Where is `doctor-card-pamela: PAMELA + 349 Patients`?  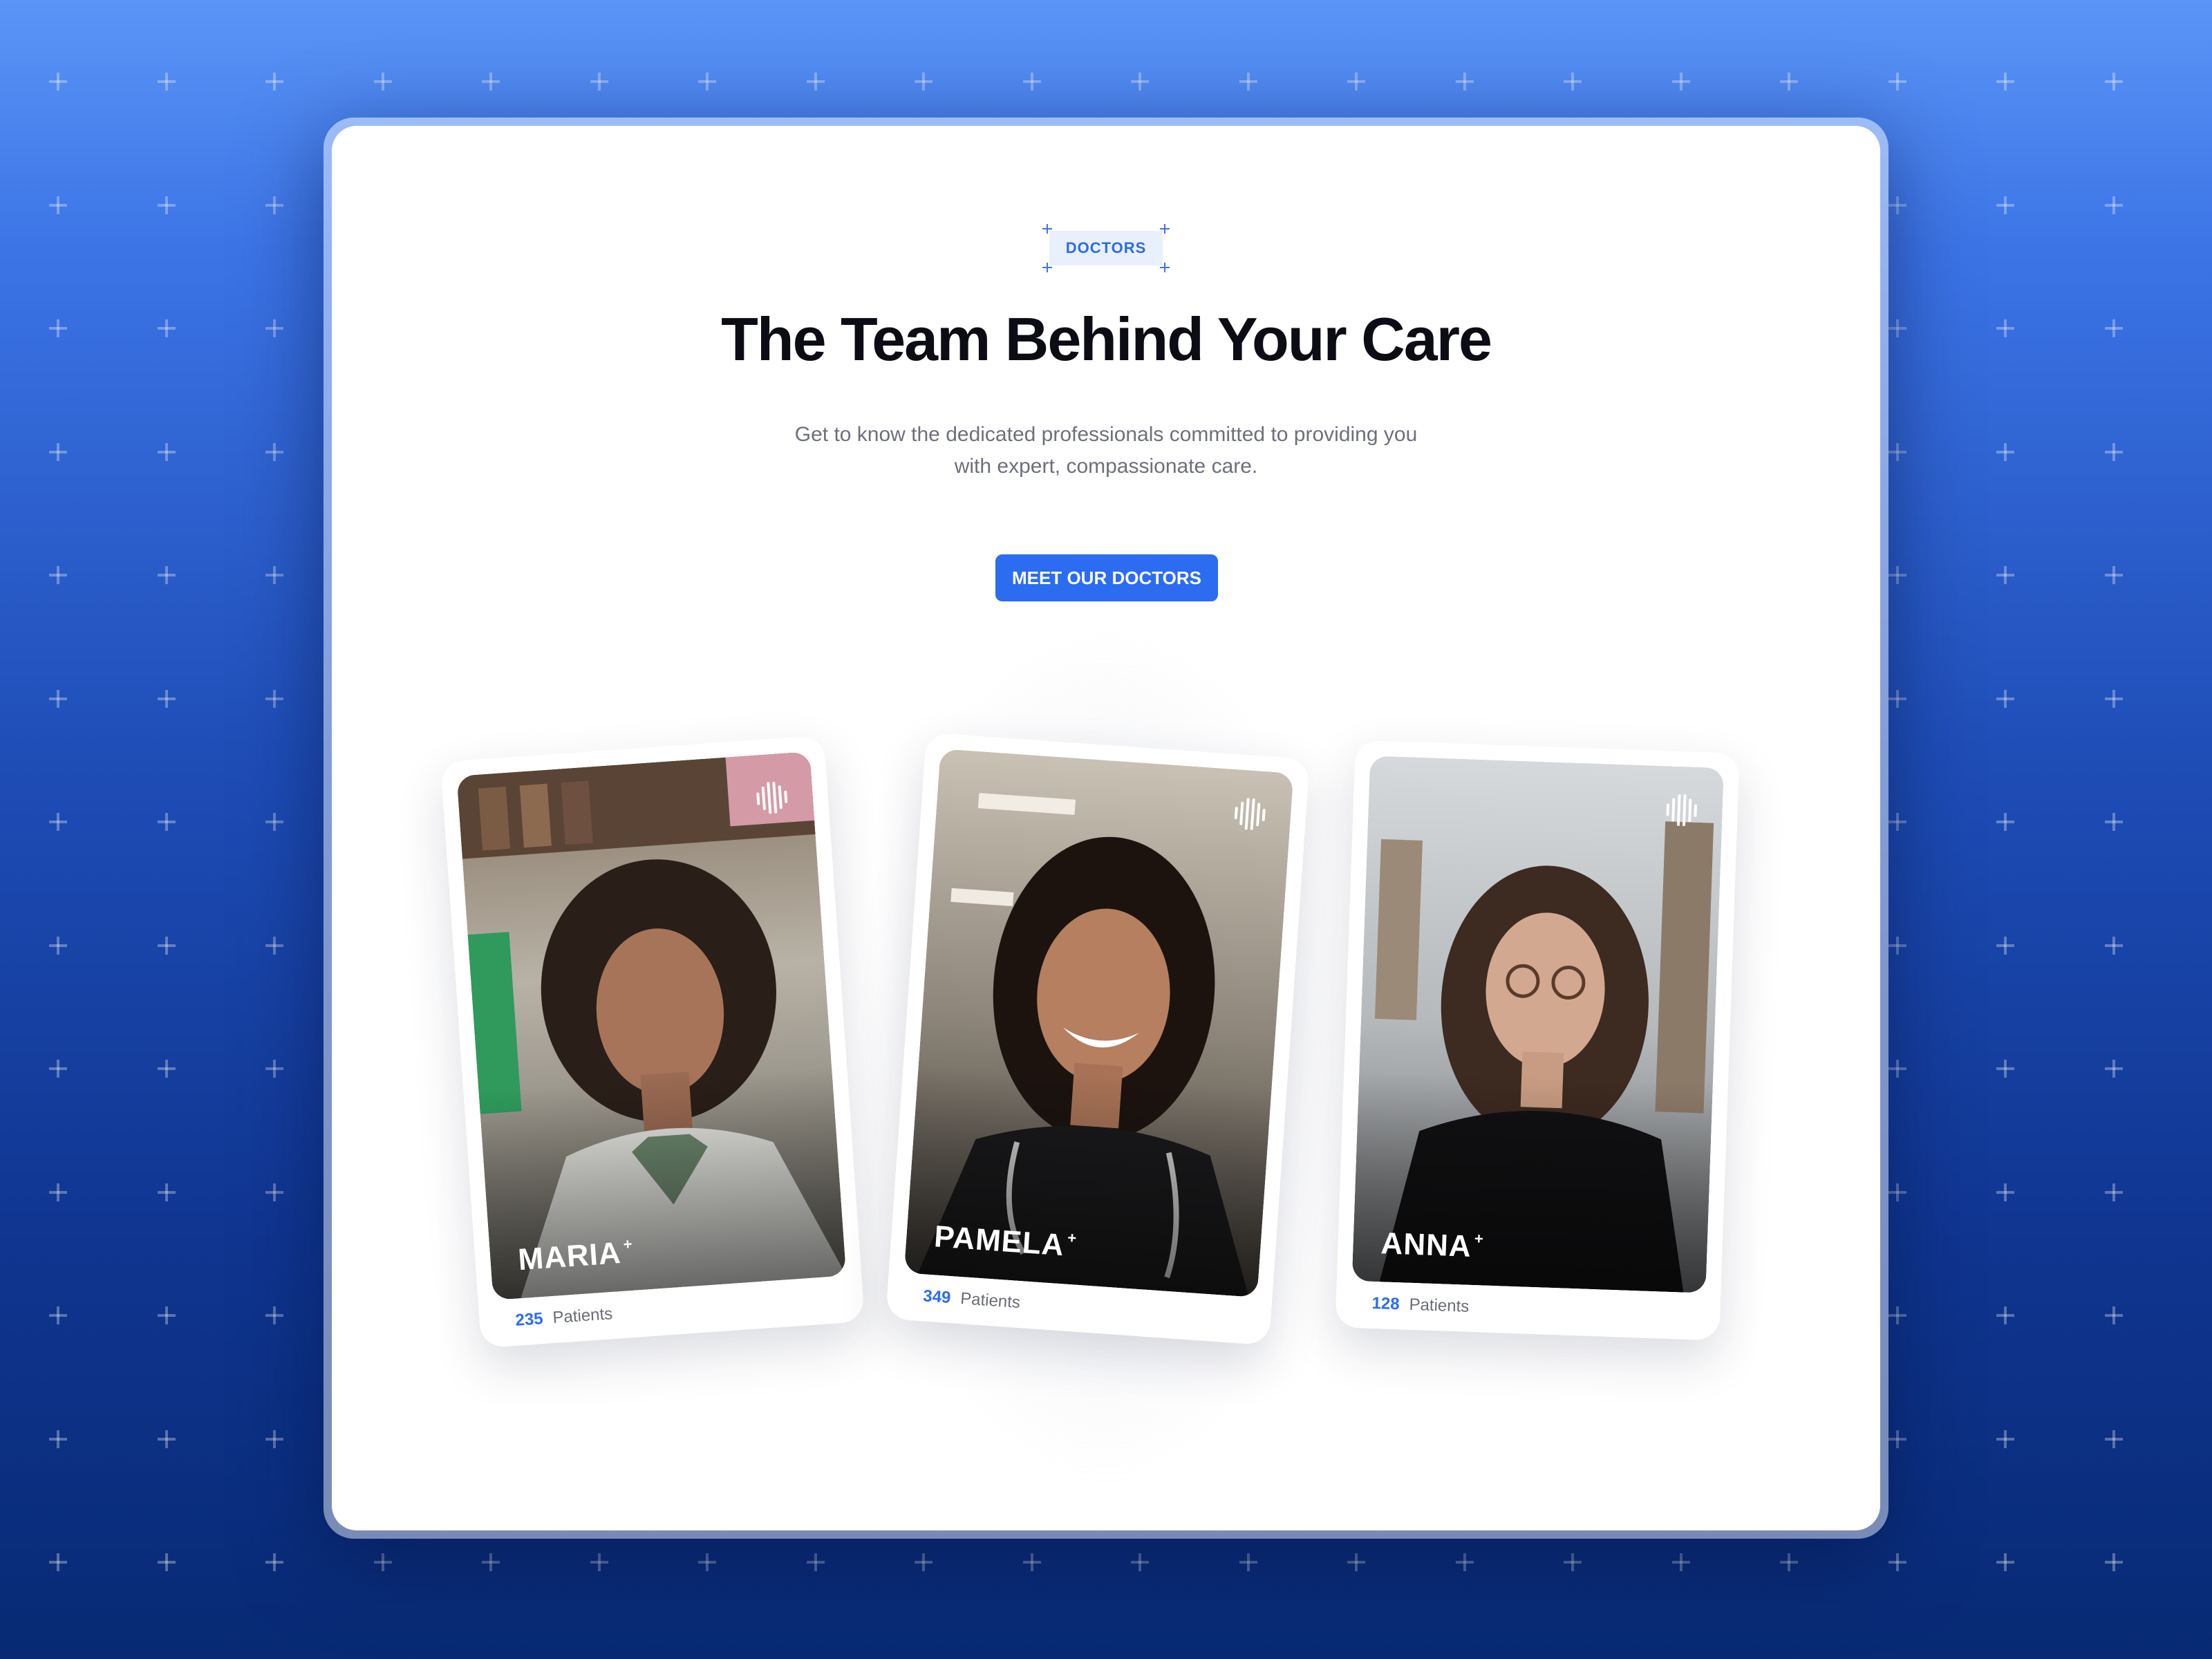
doctor-card-pamela: PAMELA + 349 Patients is located at coordinates (1097, 1039).